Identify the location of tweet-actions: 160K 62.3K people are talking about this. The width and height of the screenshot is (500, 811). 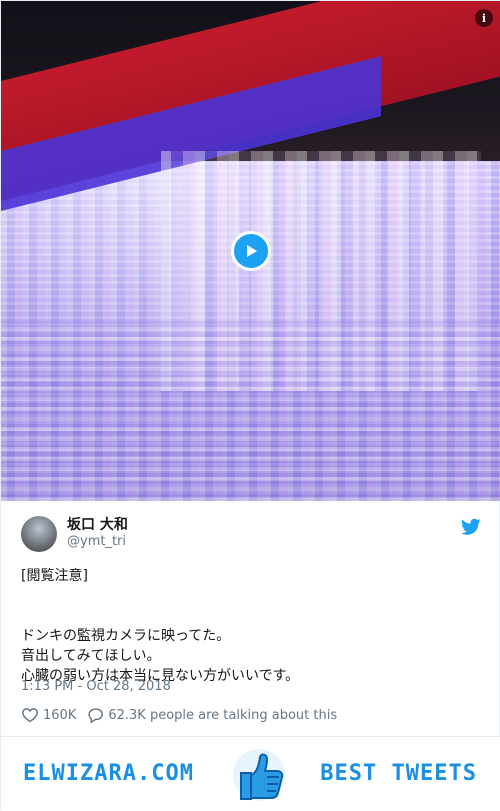
(184, 715).